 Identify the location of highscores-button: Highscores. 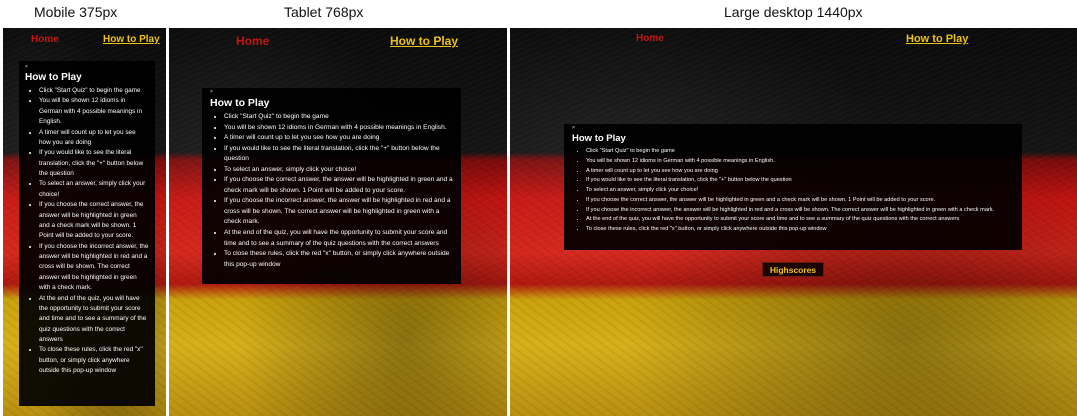
(793, 269).